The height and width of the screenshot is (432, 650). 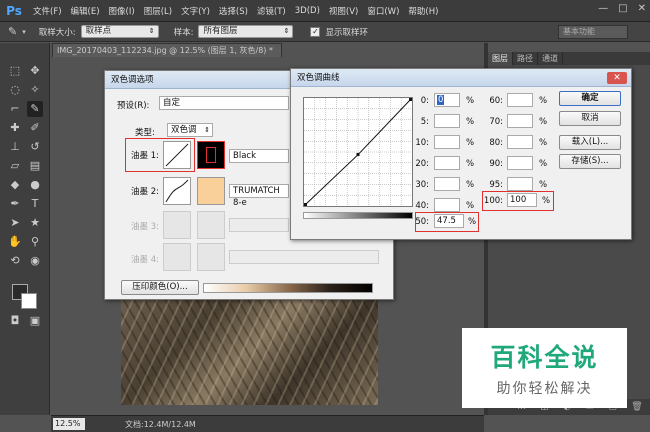 I want to click on menu-help: 帮助(H), so click(x=423, y=11).